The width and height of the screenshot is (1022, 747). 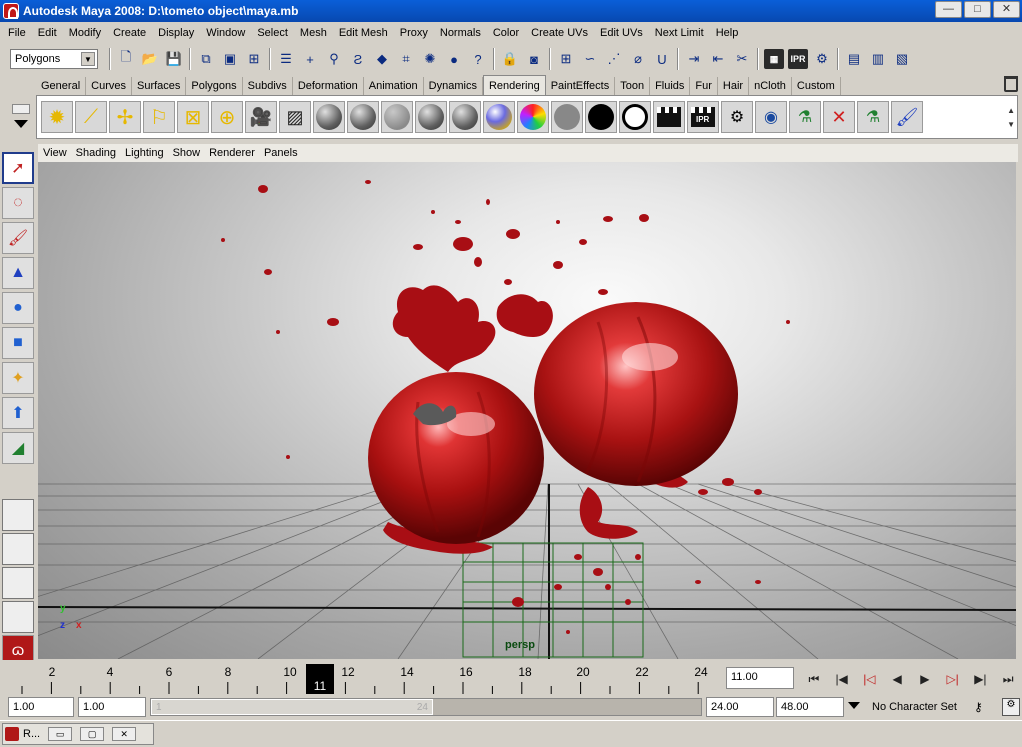 I want to click on panel-menu-lighting: Lighting, so click(x=144, y=153).